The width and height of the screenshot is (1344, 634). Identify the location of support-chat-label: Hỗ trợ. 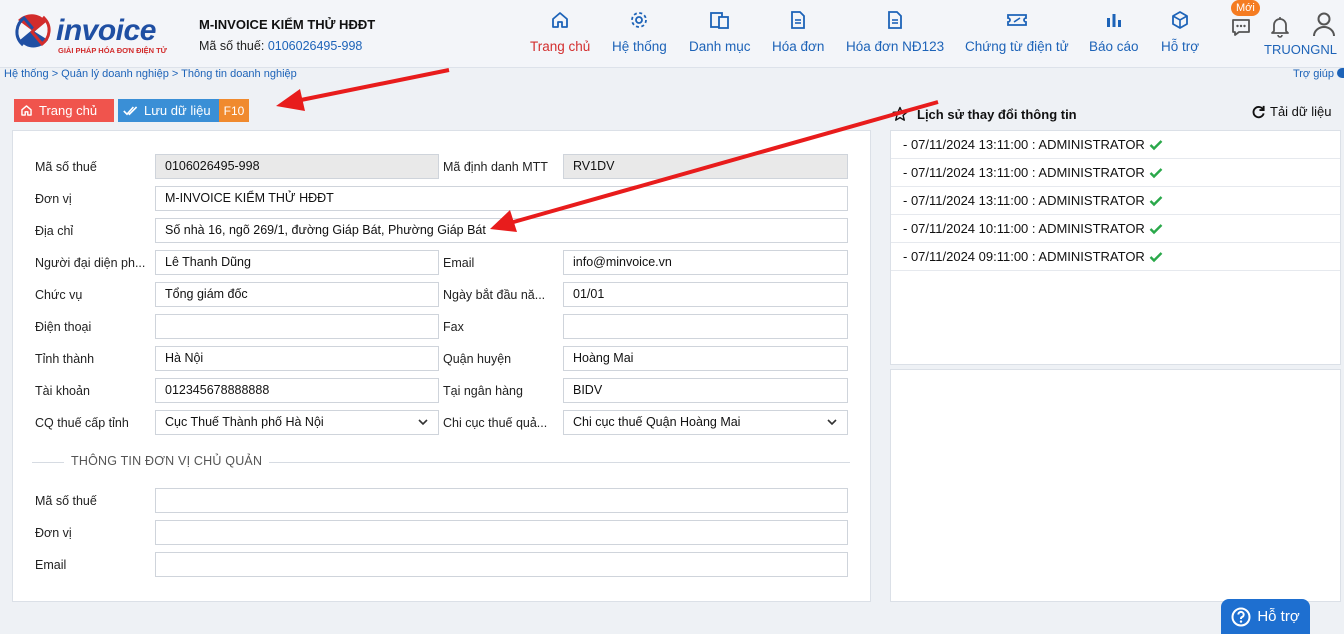
(1278, 616).